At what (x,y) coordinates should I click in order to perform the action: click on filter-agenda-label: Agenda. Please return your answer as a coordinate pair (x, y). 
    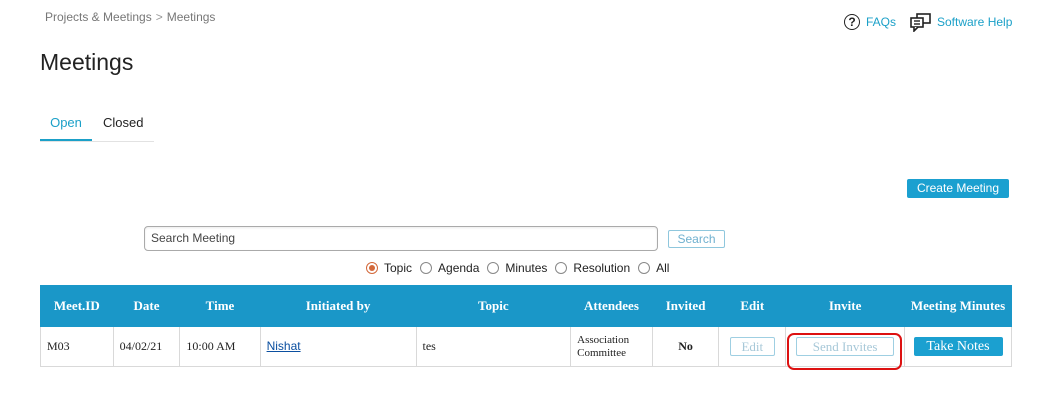
    Looking at the image, I should click on (459, 268).